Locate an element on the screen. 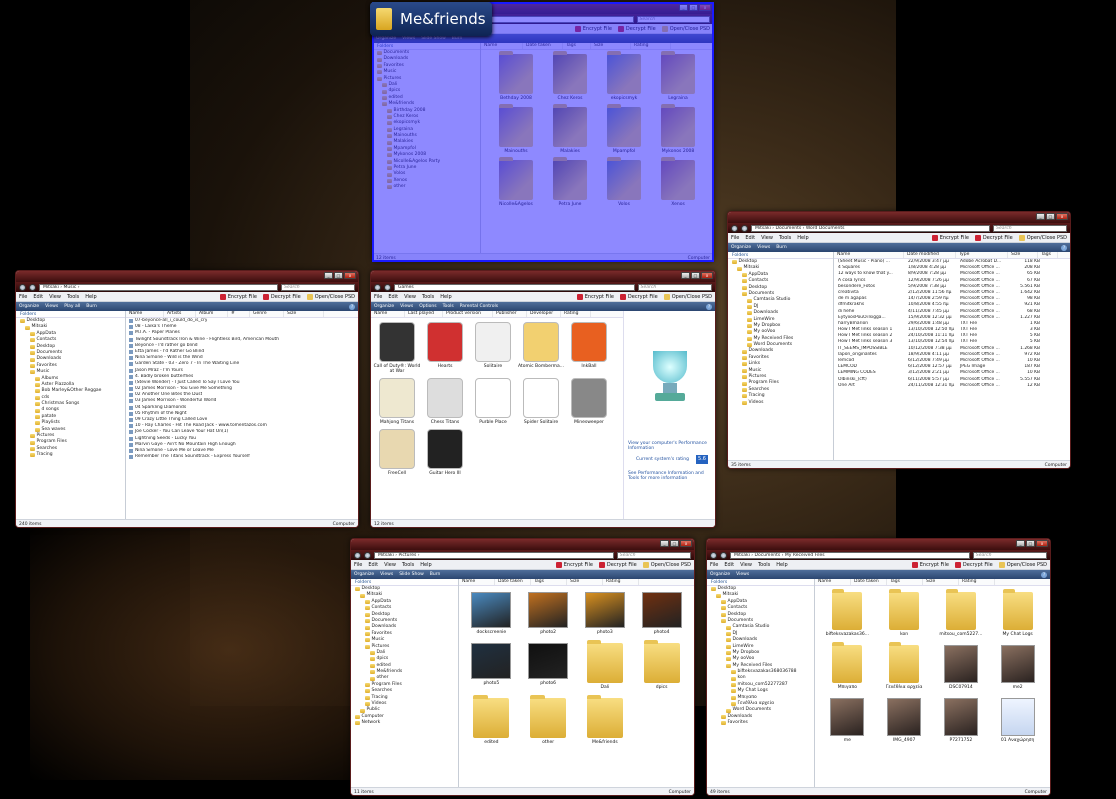 The image size is (1116, 799). help-icon: ? is located at coordinates (1044, 574).